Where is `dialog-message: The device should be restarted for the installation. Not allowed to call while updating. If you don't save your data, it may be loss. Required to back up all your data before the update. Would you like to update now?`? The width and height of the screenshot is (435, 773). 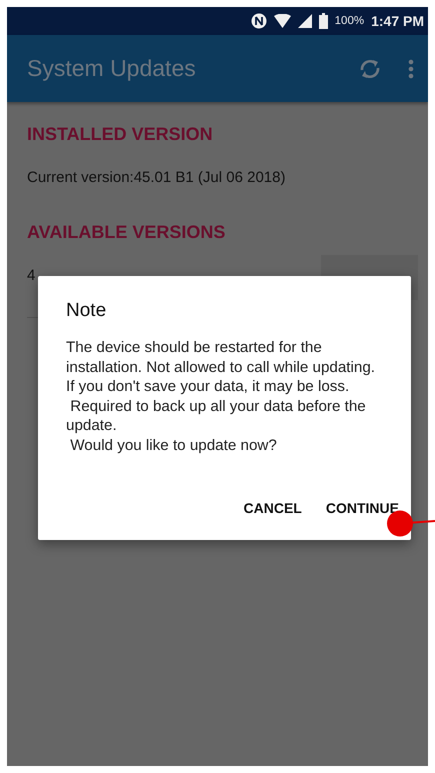 dialog-message: The device should be restarted for the installation. Not allowed to call while updating. If you don't save your data, it may be loss. Required to back up all your data before the update. Would you like to update now? is located at coordinates (221, 396).